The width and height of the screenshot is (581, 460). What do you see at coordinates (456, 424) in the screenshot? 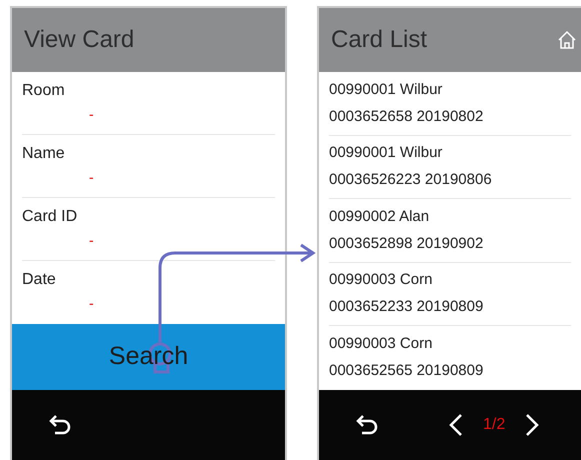
I see `previous-page-icon` at bounding box center [456, 424].